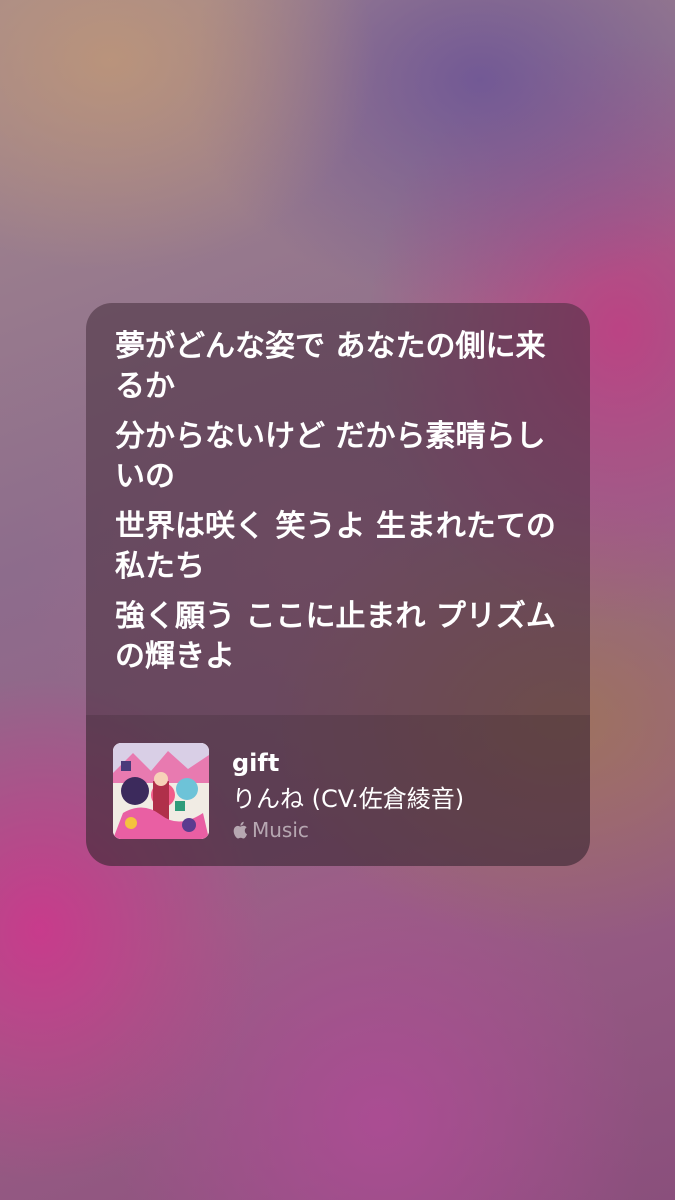 The height and width of the screenshot is (1200, 675). What do you see at coordinates (335, 636) in the screenshot?
I see `lyric-line: 強く願う ここに止まれ プリズムの輝きよ` at bounding box center [335, 636].